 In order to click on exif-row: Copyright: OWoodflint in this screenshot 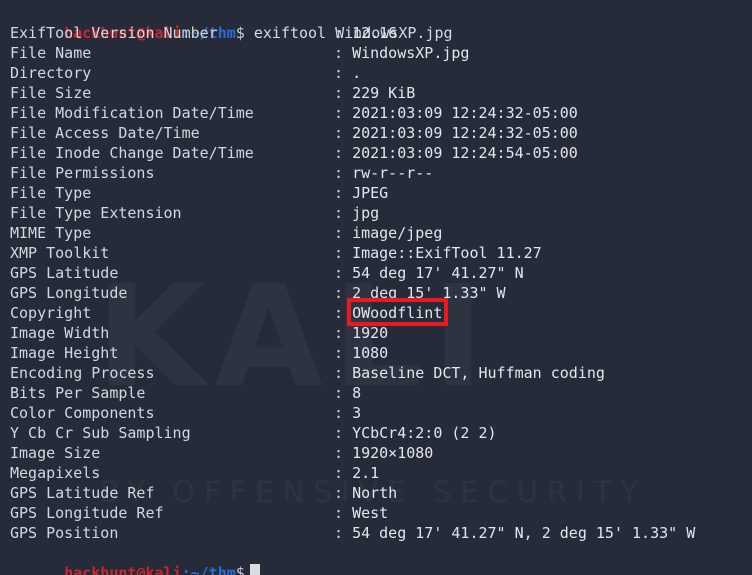, I will do `click(381, 312)`.